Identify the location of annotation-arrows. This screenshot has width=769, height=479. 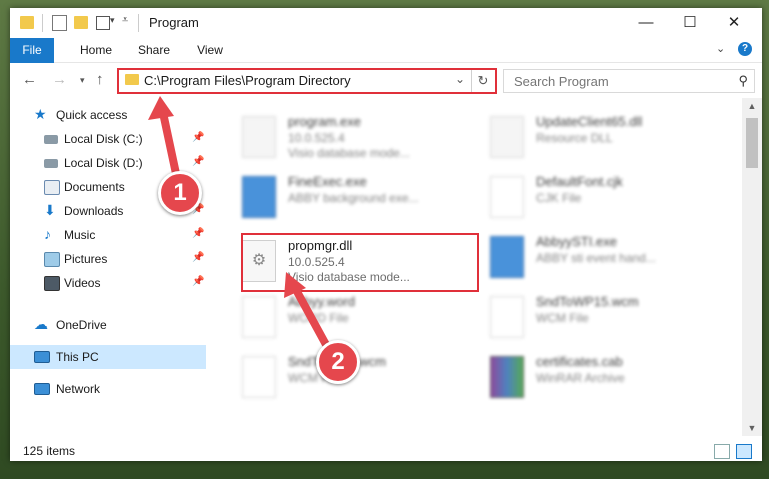
(241, 226).